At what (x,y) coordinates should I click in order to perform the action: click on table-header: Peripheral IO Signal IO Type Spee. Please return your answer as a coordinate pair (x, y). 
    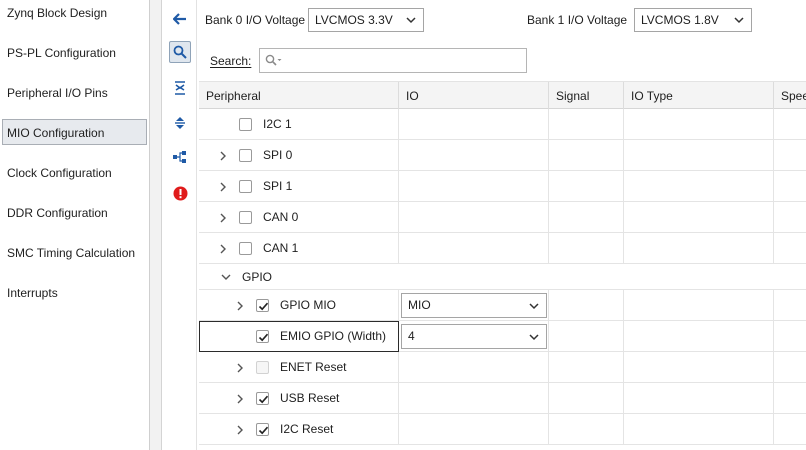
    Looking at the image, I should click on (502, 95).